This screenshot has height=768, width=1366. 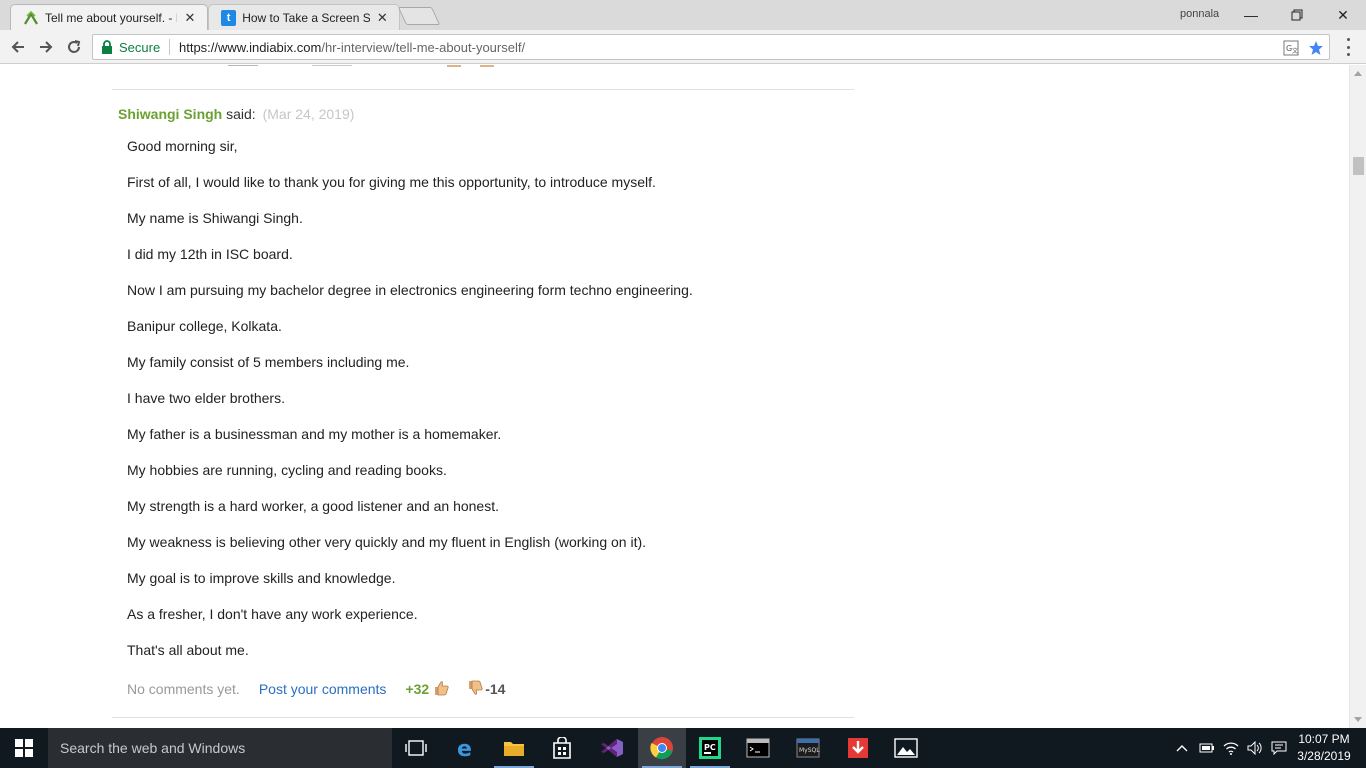 What do you see at coordinates (1199, 14) in the screenshot?
I see `profile-name: ponnala` at bounding box center [1199, 14].